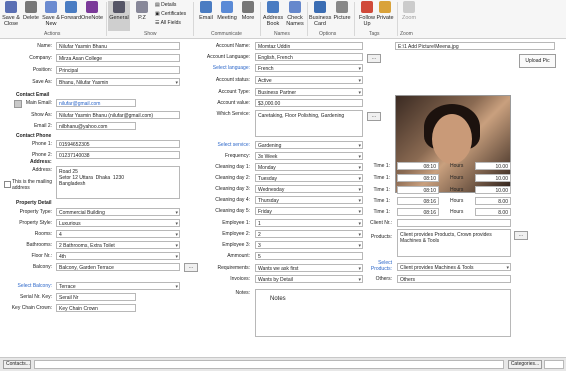  Describe the element at coordinates (118, 234) in the screenshot. I see `rooms-select: 4` at that location.